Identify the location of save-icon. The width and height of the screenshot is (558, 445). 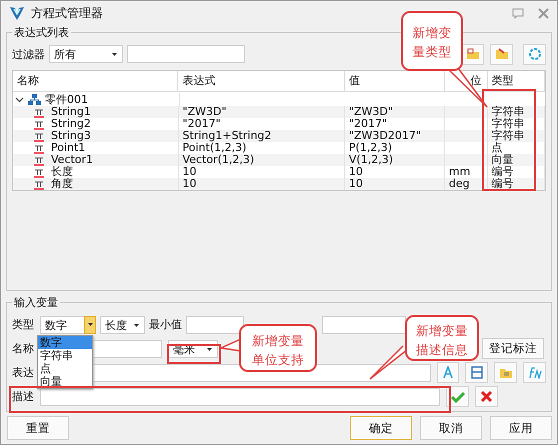
(476, 372).